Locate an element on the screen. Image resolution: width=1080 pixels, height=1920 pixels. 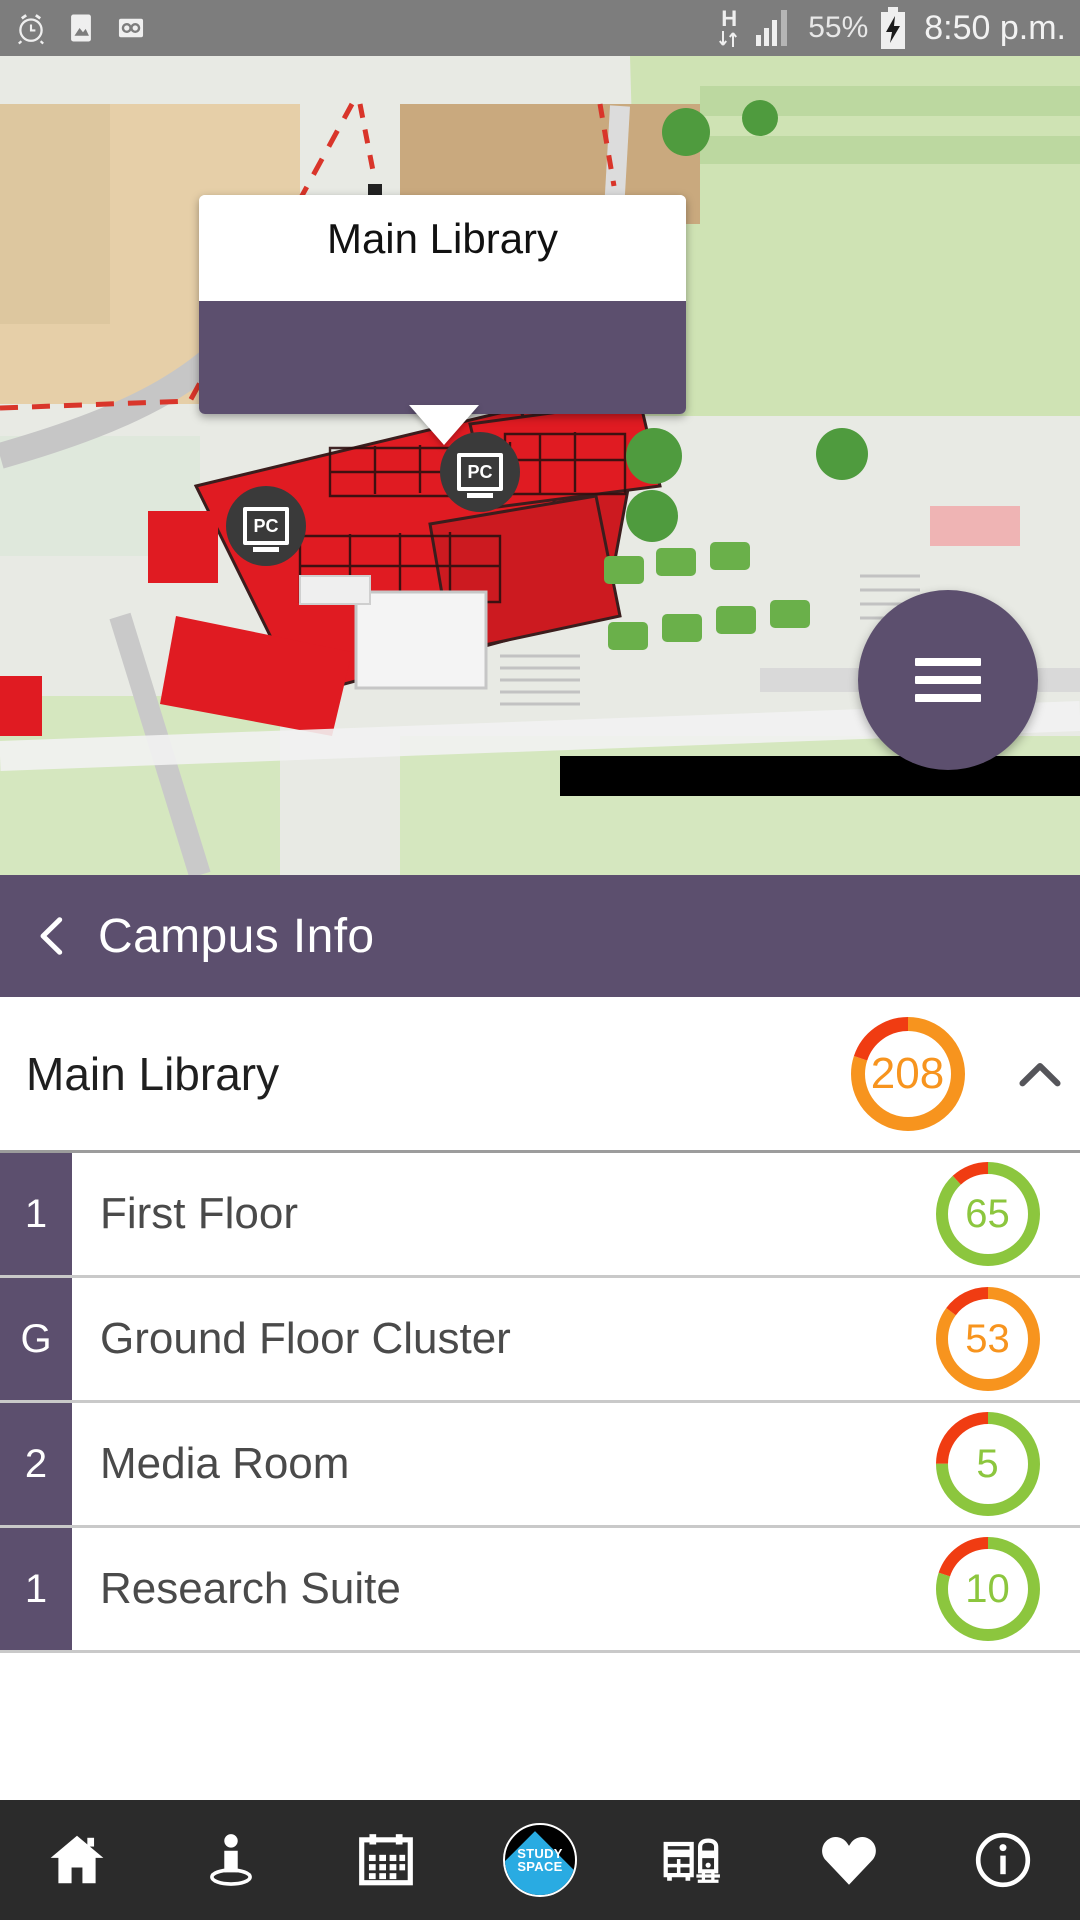
menu-fab is located at coordinates (948, 680).